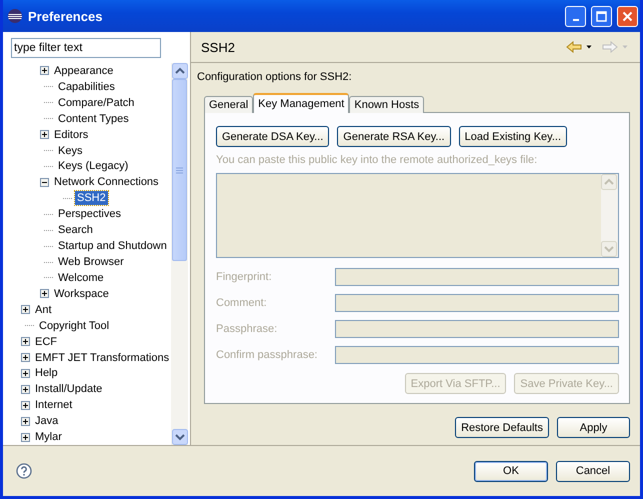 This screenshot has width=643, height=499. I want to click on tree-item: Mylar, so click(48, 437).